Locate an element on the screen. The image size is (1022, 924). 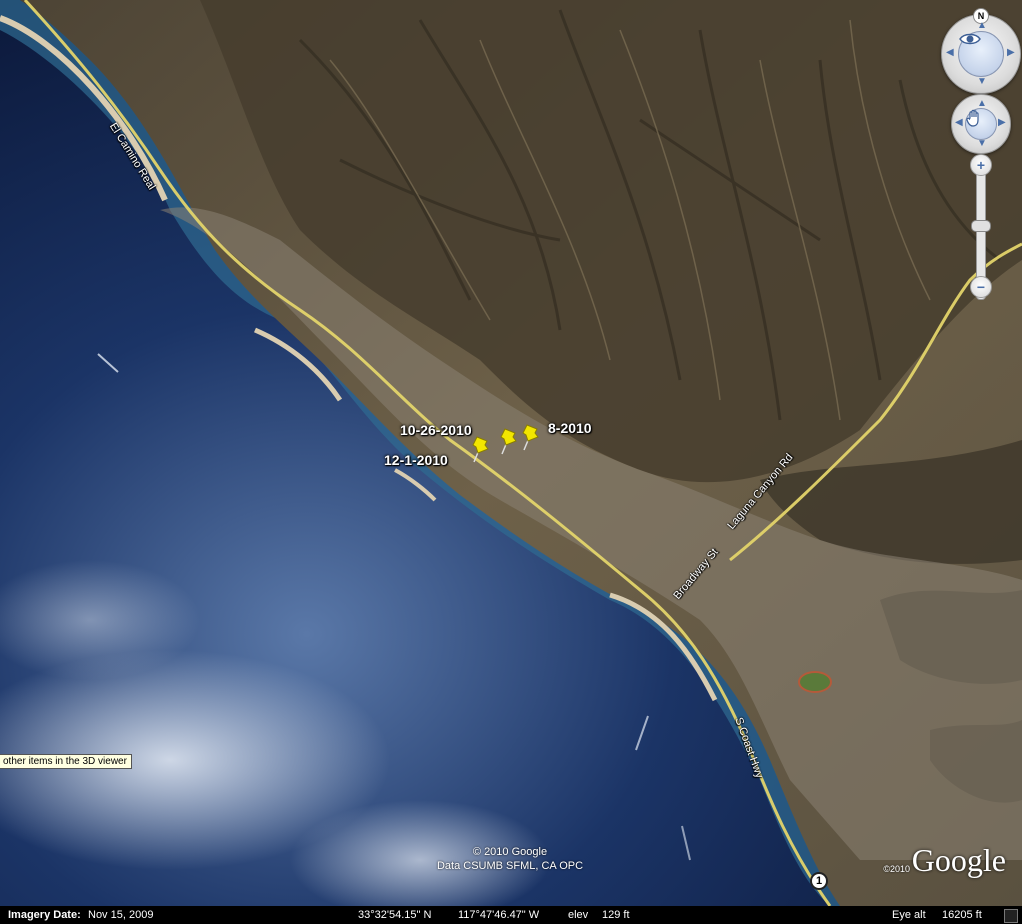
hand-icon is located at coordinates (981, 124).